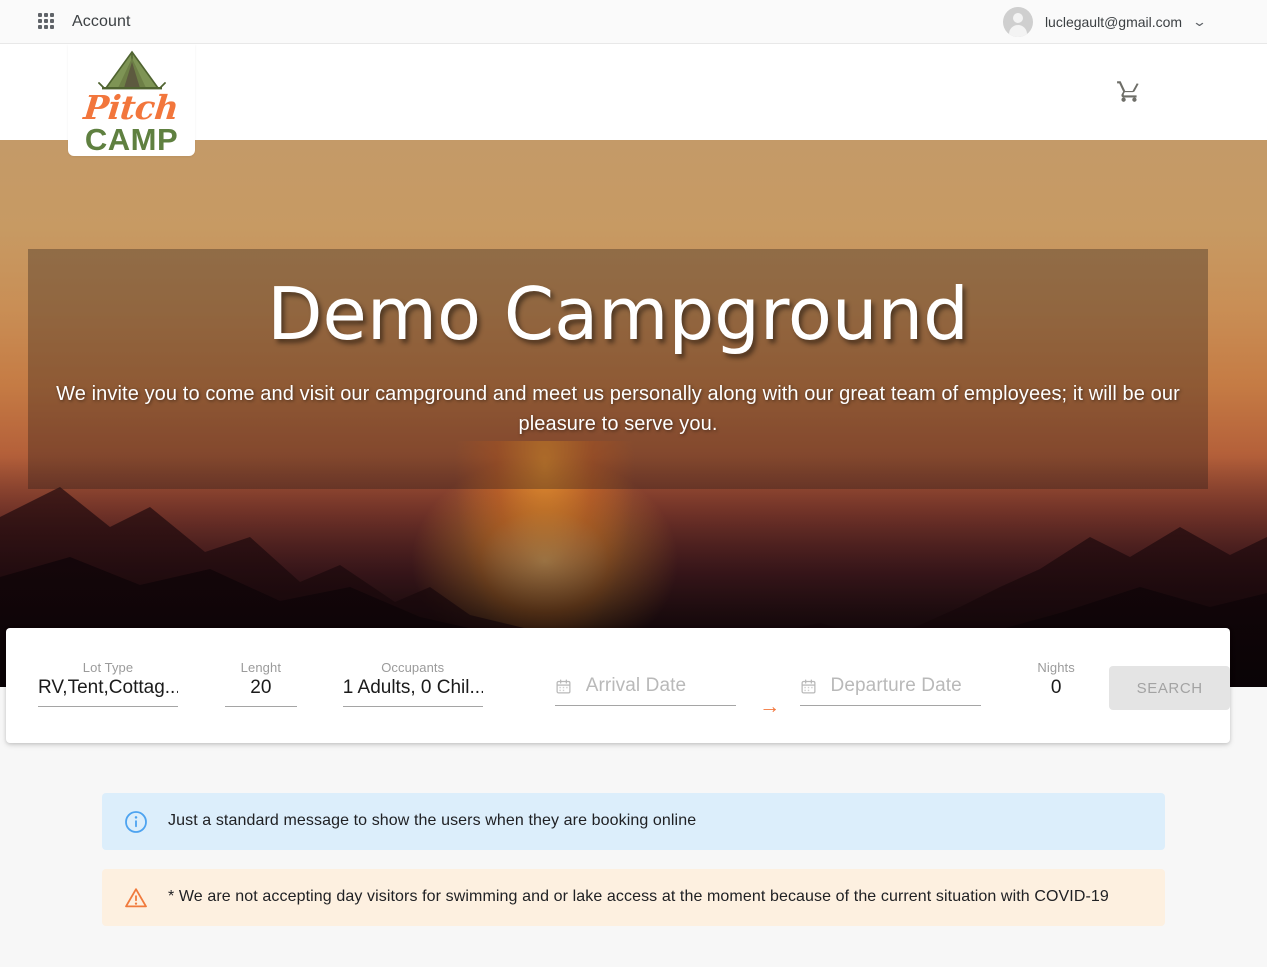 Image resolution: width=1267 pixels, height=967 pixels. What do you see at coordinates (896, 686) in the screenshot?
I see `departure-date-placeholder: Departure Date` at bounding box center [896, 686].